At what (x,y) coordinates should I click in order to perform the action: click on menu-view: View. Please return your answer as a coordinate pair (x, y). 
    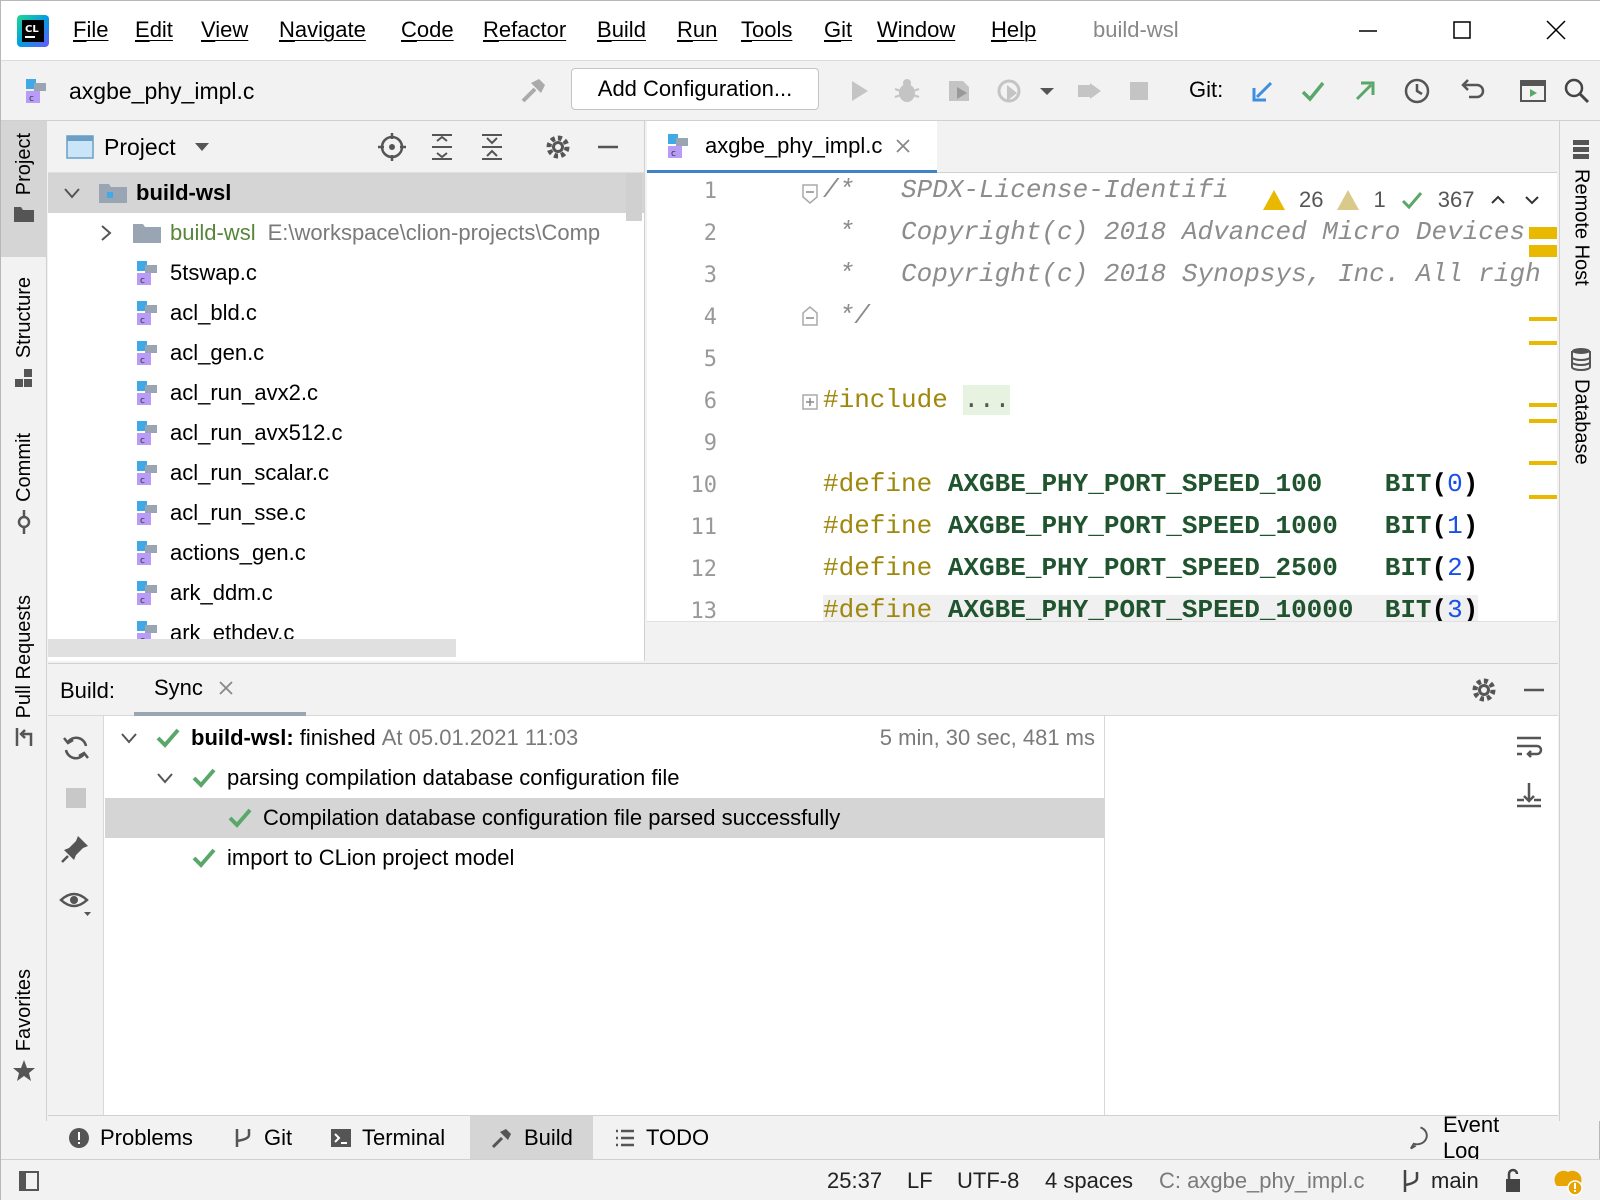
    Looking at the image, I should click on (224, 30).